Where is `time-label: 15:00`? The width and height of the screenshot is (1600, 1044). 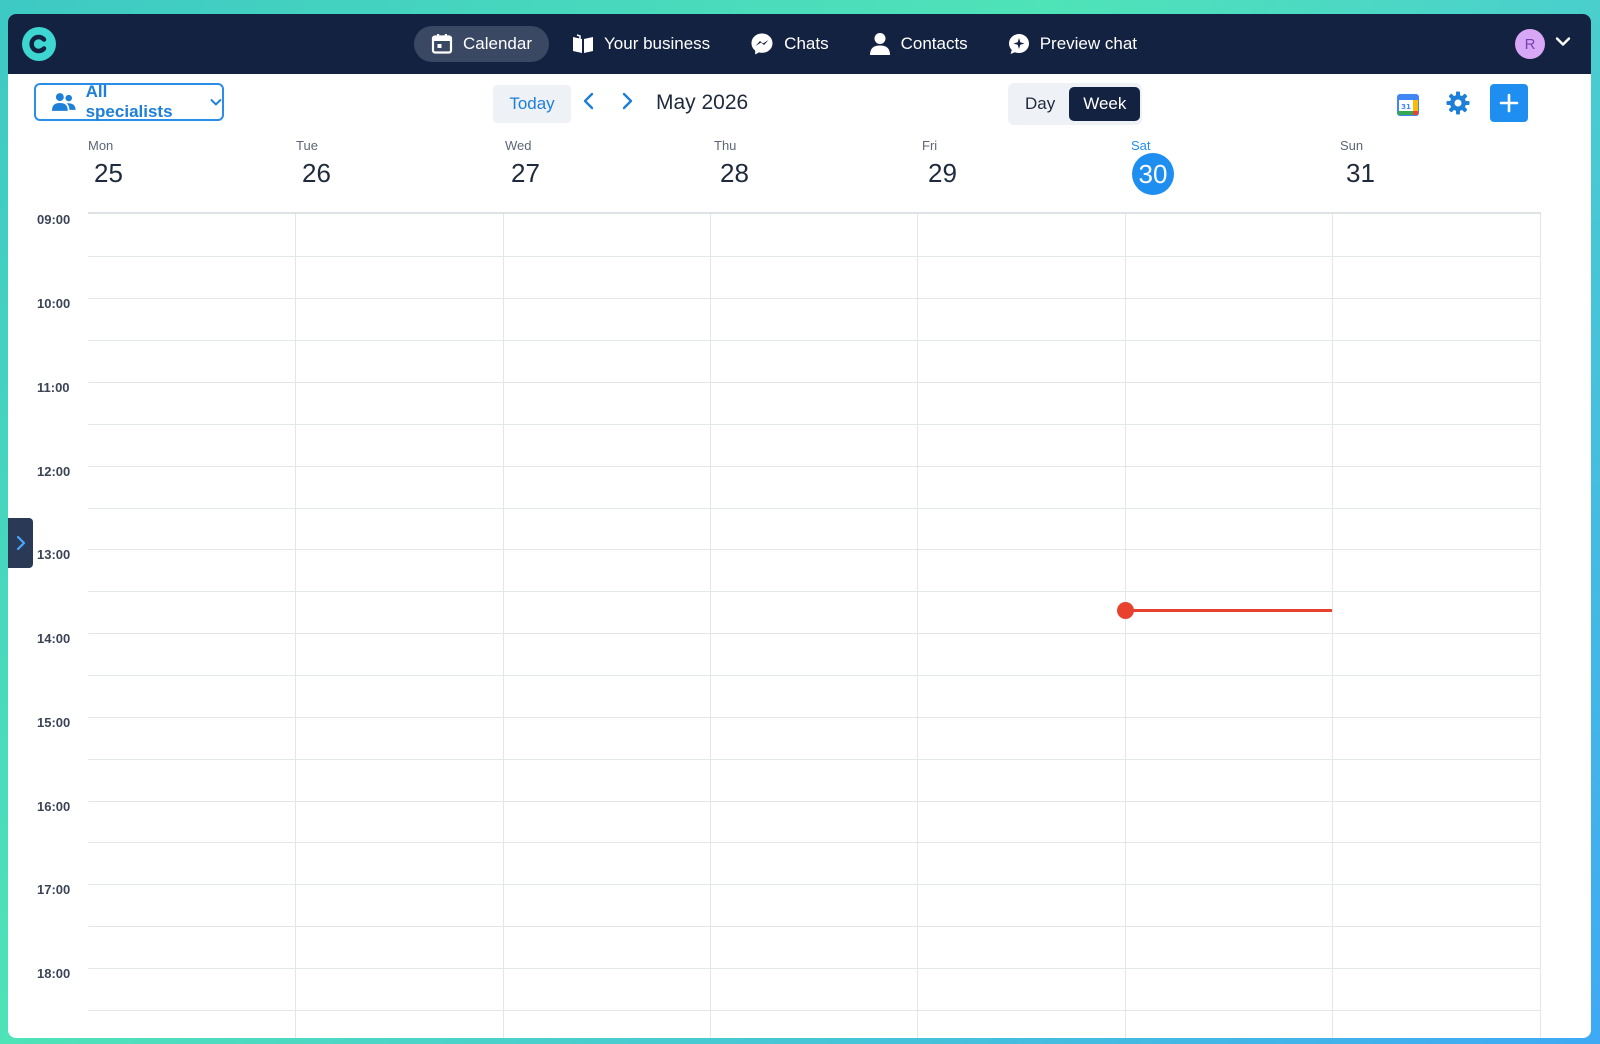 time-label: 15:00 is located at coordinates (54, 722).